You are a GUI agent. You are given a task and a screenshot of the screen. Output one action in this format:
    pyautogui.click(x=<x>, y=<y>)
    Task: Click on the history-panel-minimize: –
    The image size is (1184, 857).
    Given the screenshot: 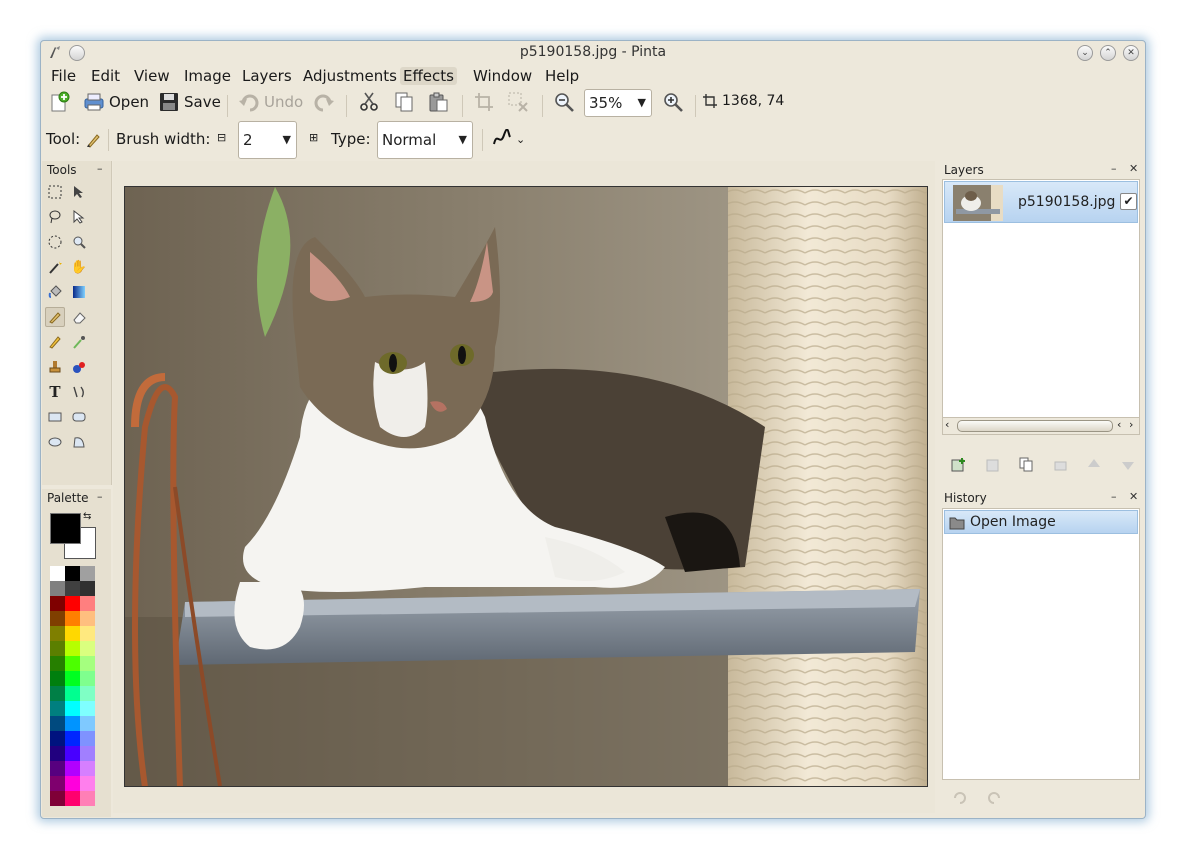 What is the action you would take?
    pyautogui.click(x=1114, y=496)
    